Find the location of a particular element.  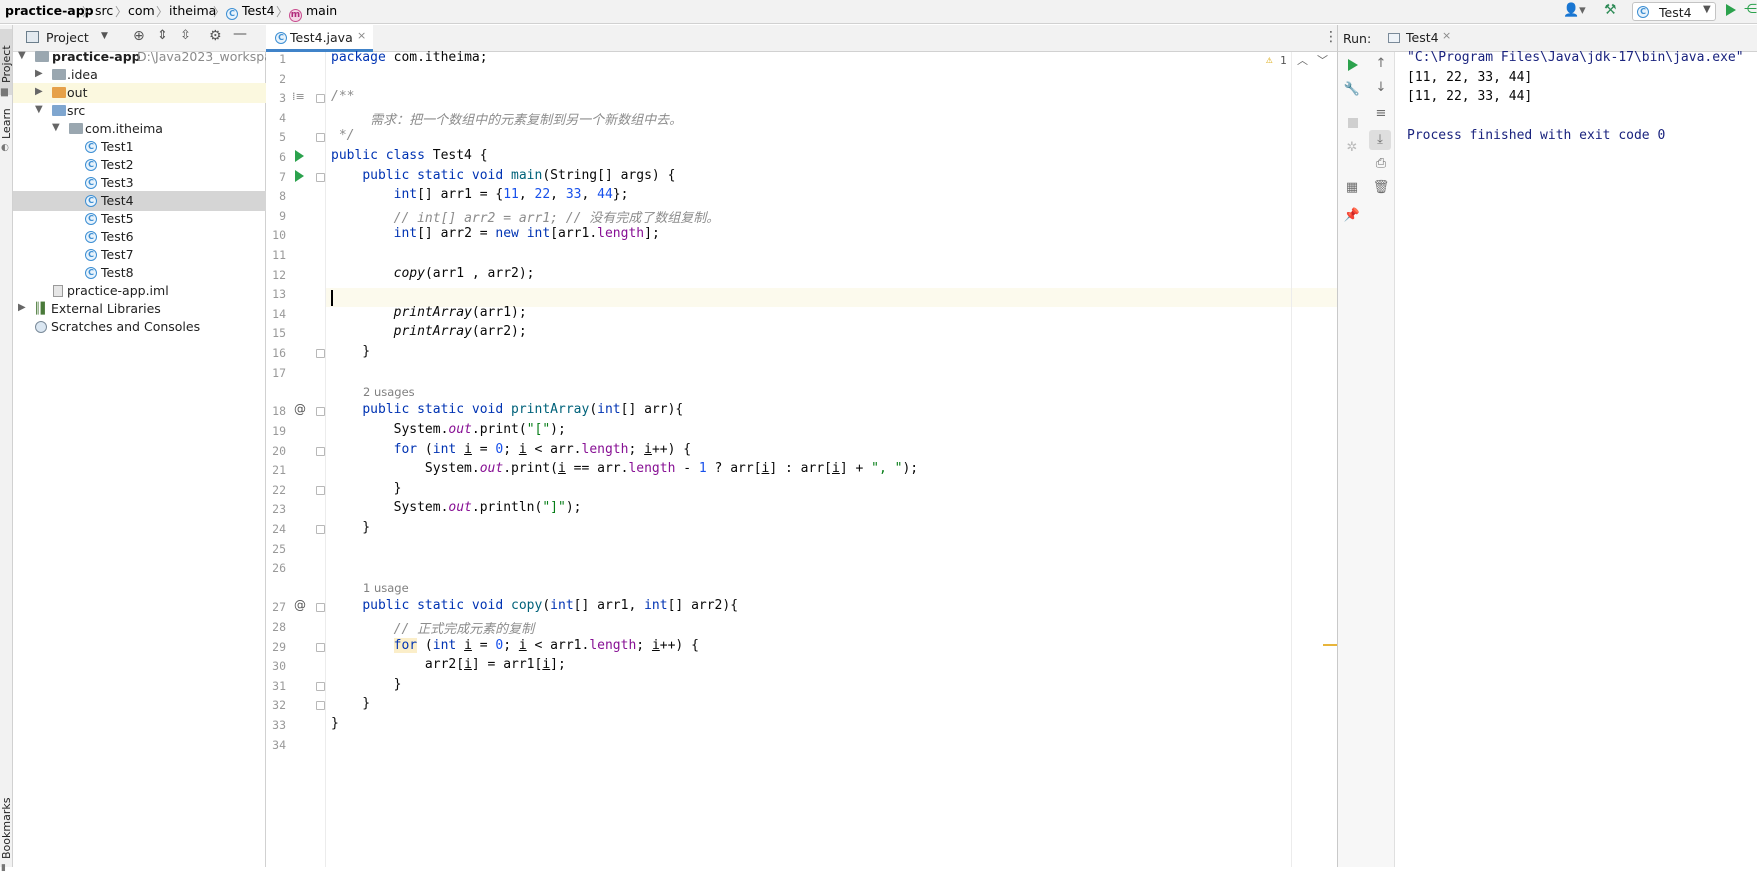

run-panel-toolbar: 🔧 ✲ ▦ 📌 ↑ ↓ ≡ ⤓ ⎙ 🗑 is located at coordinates (1366, 459).